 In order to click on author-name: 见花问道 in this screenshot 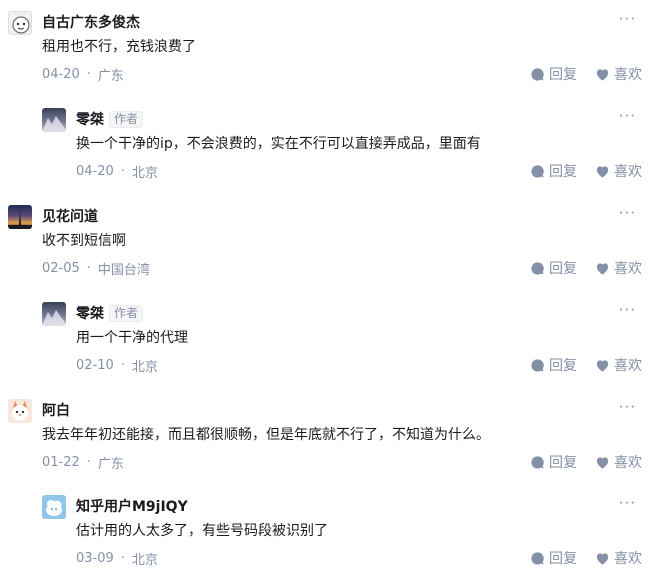, I will do `click(70, 216)`.